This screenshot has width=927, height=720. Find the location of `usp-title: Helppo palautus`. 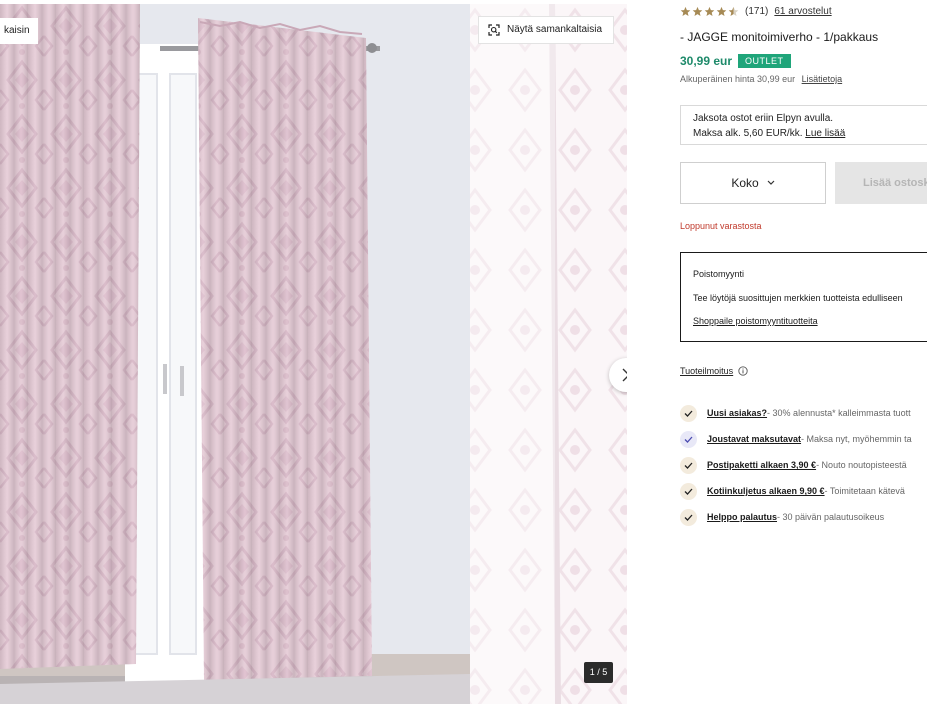

usp-title: Helppo palautus is located at coordinates (742, 517).